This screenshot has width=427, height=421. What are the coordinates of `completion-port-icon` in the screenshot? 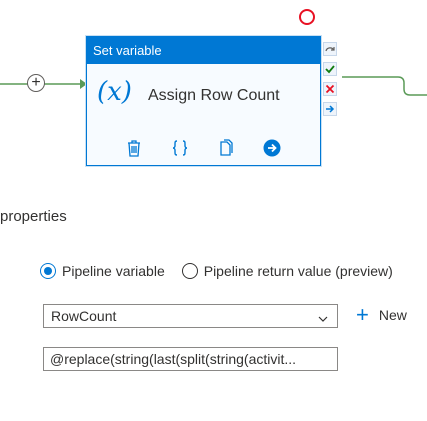 It's located at (330, 109).